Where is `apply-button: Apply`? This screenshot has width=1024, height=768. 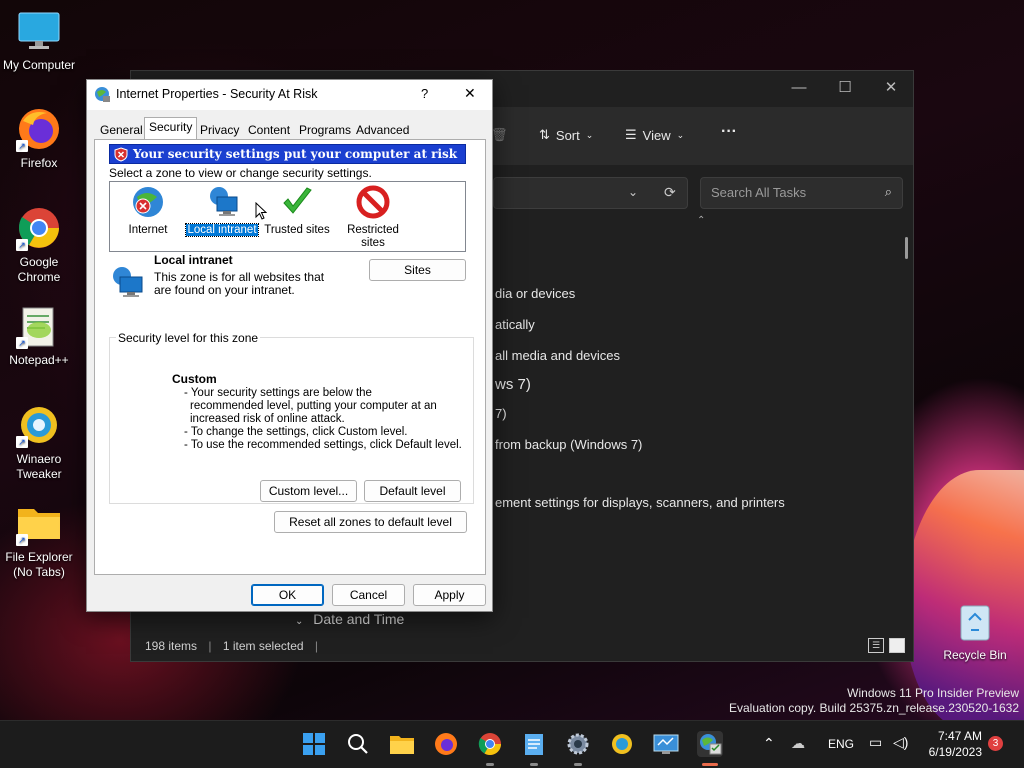
apply-button: Apply is located at coordinates (449, 595).